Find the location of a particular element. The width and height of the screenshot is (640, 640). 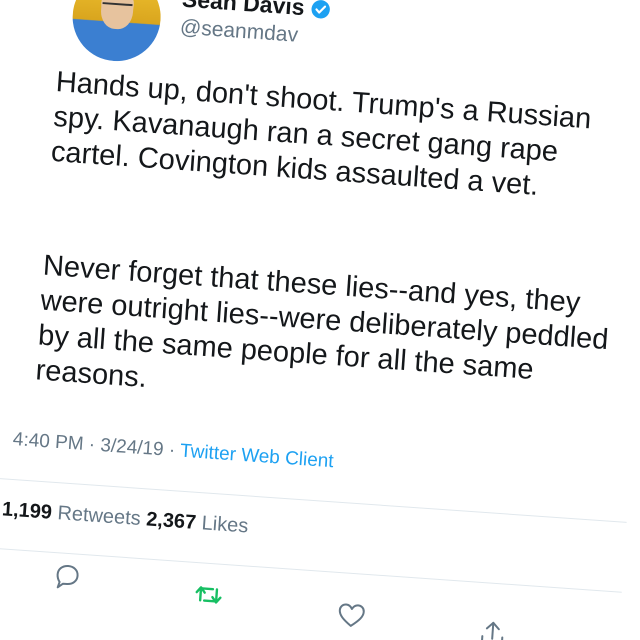

retweets-label: Retweets is located at coordinates (99, 516).